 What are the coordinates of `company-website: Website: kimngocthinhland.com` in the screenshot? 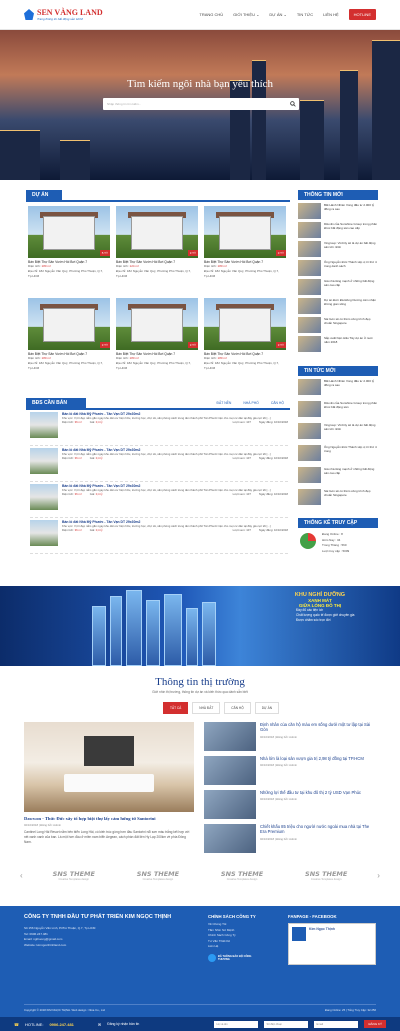 It's located at (109, 946).